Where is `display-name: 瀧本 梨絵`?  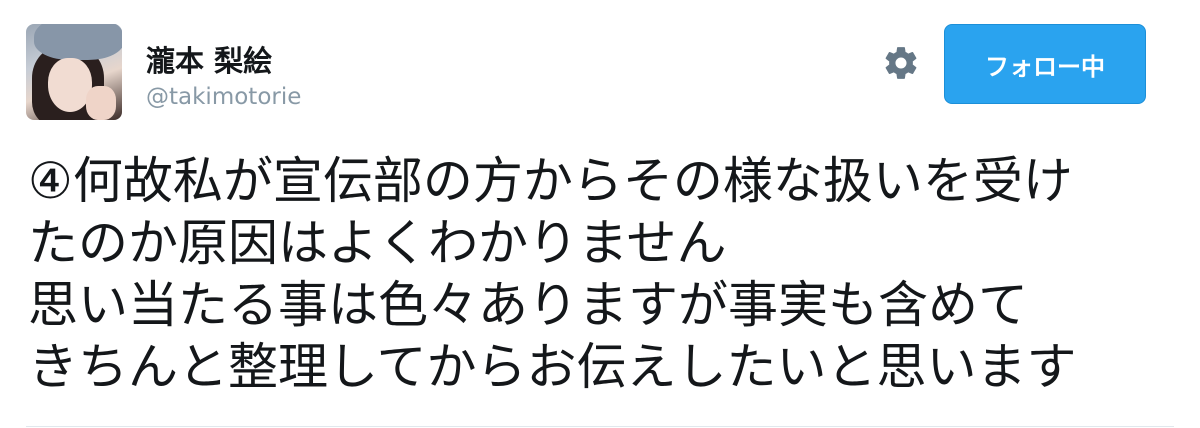
display-name: 瀧本 梨絵 is located at coordinates (209, 59).